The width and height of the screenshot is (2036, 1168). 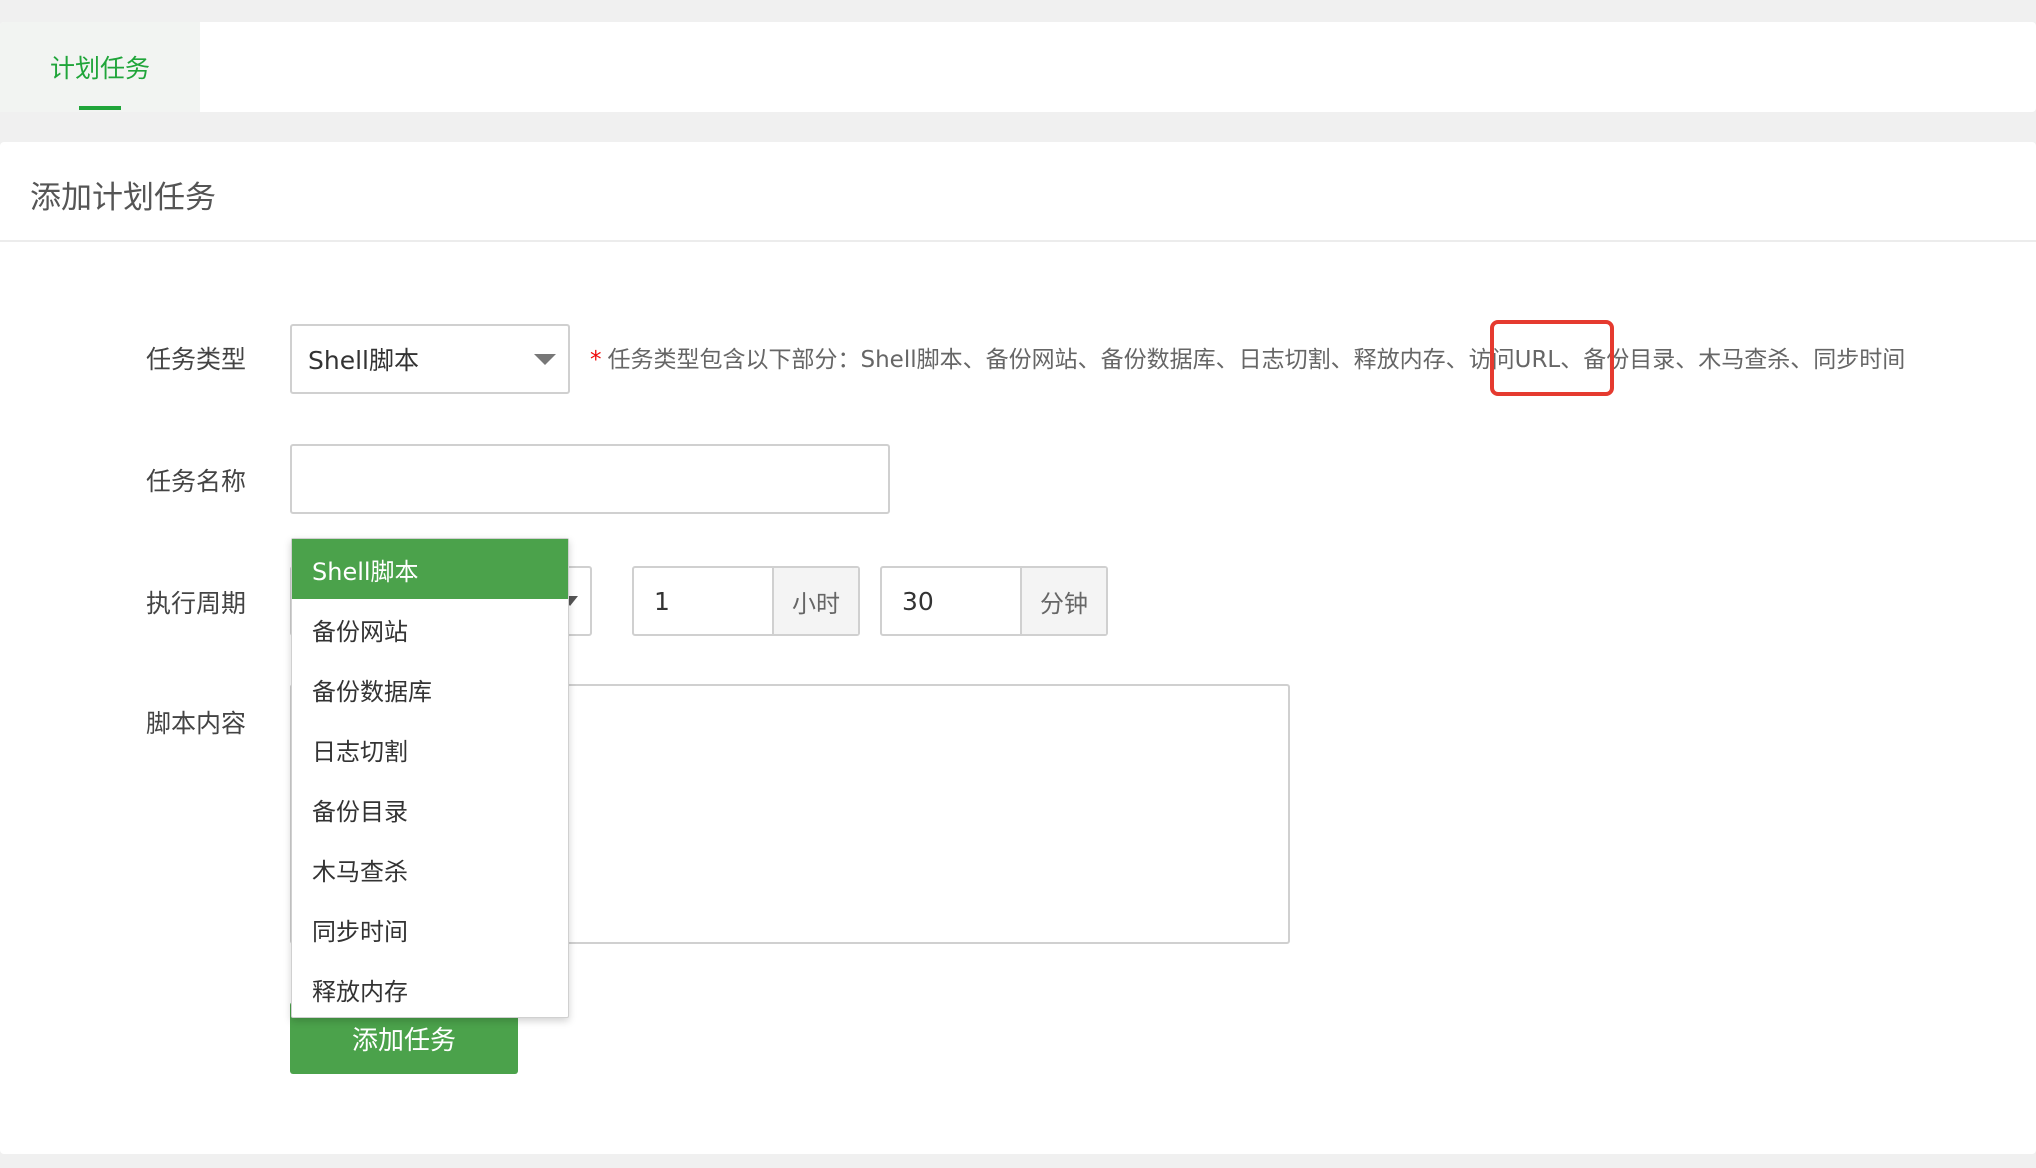 What do you see at coordinates (196, 359) in the screenshot?
I see `task-type-label: 任务类型` at bounding box center [196, 359].